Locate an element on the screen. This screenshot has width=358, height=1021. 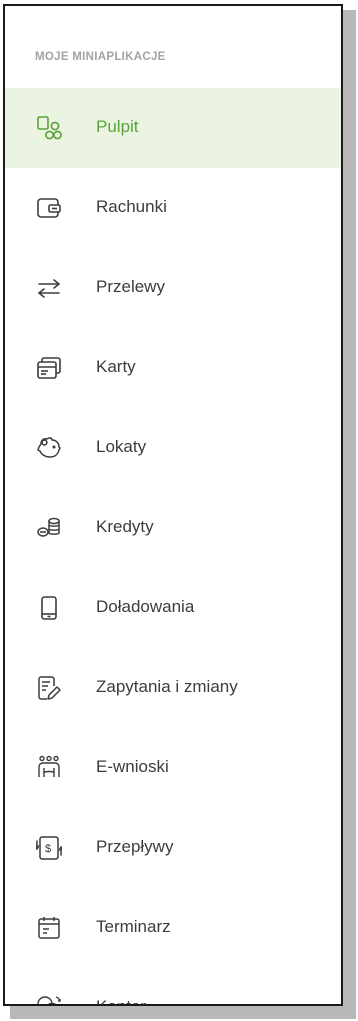
menu-item-zapytania: Zapytania i zmiany is located at coordinates (173, 688).